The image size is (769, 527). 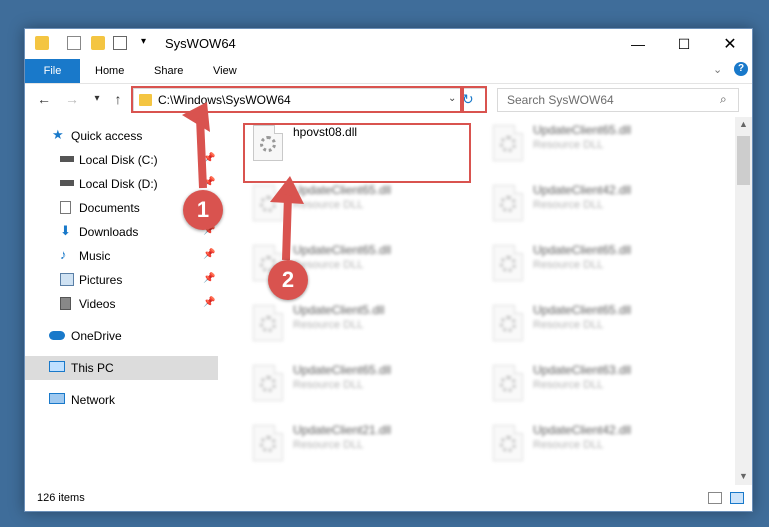 What do you see at coordinates (684, 44) in the screenshot?
I see `maximize-button: ☐` at bounding box center [684, 44].